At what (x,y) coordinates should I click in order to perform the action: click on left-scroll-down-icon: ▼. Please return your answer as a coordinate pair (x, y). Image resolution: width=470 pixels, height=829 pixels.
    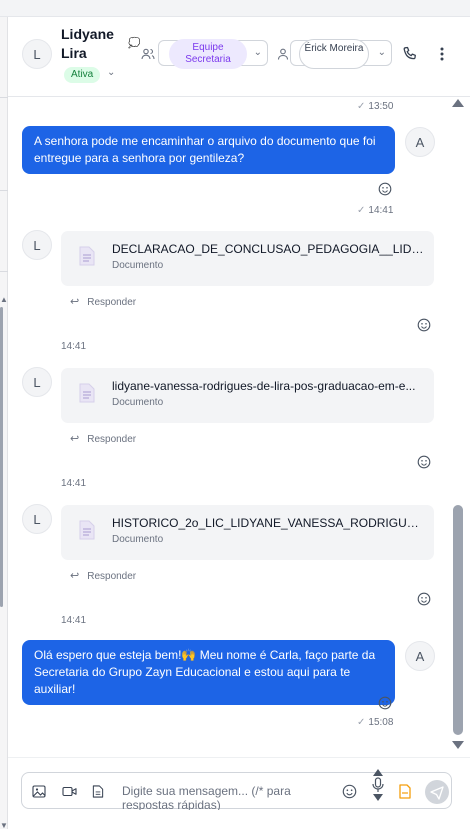
    Looking at the image, I should click on (4, 825).